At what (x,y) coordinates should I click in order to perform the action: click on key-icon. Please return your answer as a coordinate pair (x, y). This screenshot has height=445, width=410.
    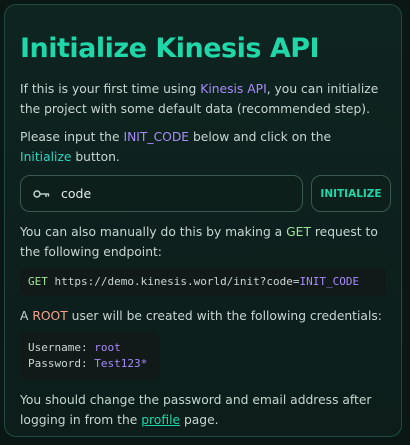
    Looking at the image, I should click on (43, 194).